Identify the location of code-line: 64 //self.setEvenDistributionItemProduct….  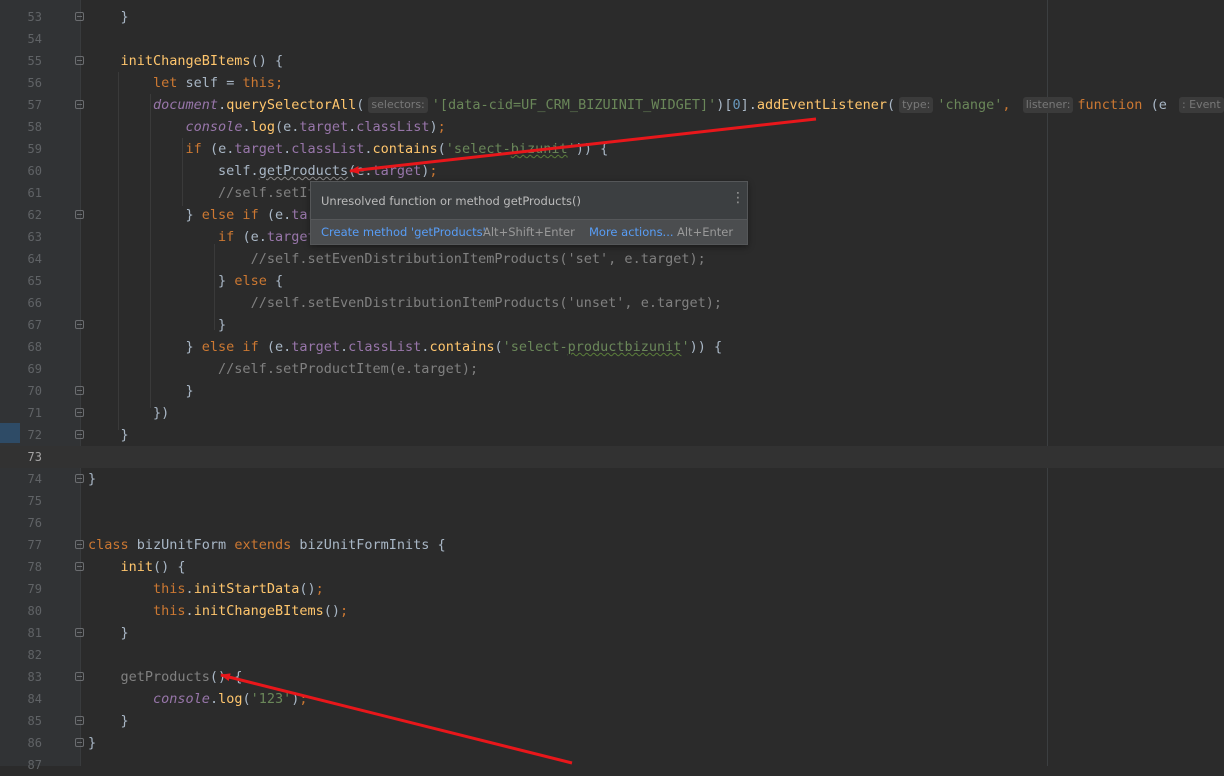
(612, 259).